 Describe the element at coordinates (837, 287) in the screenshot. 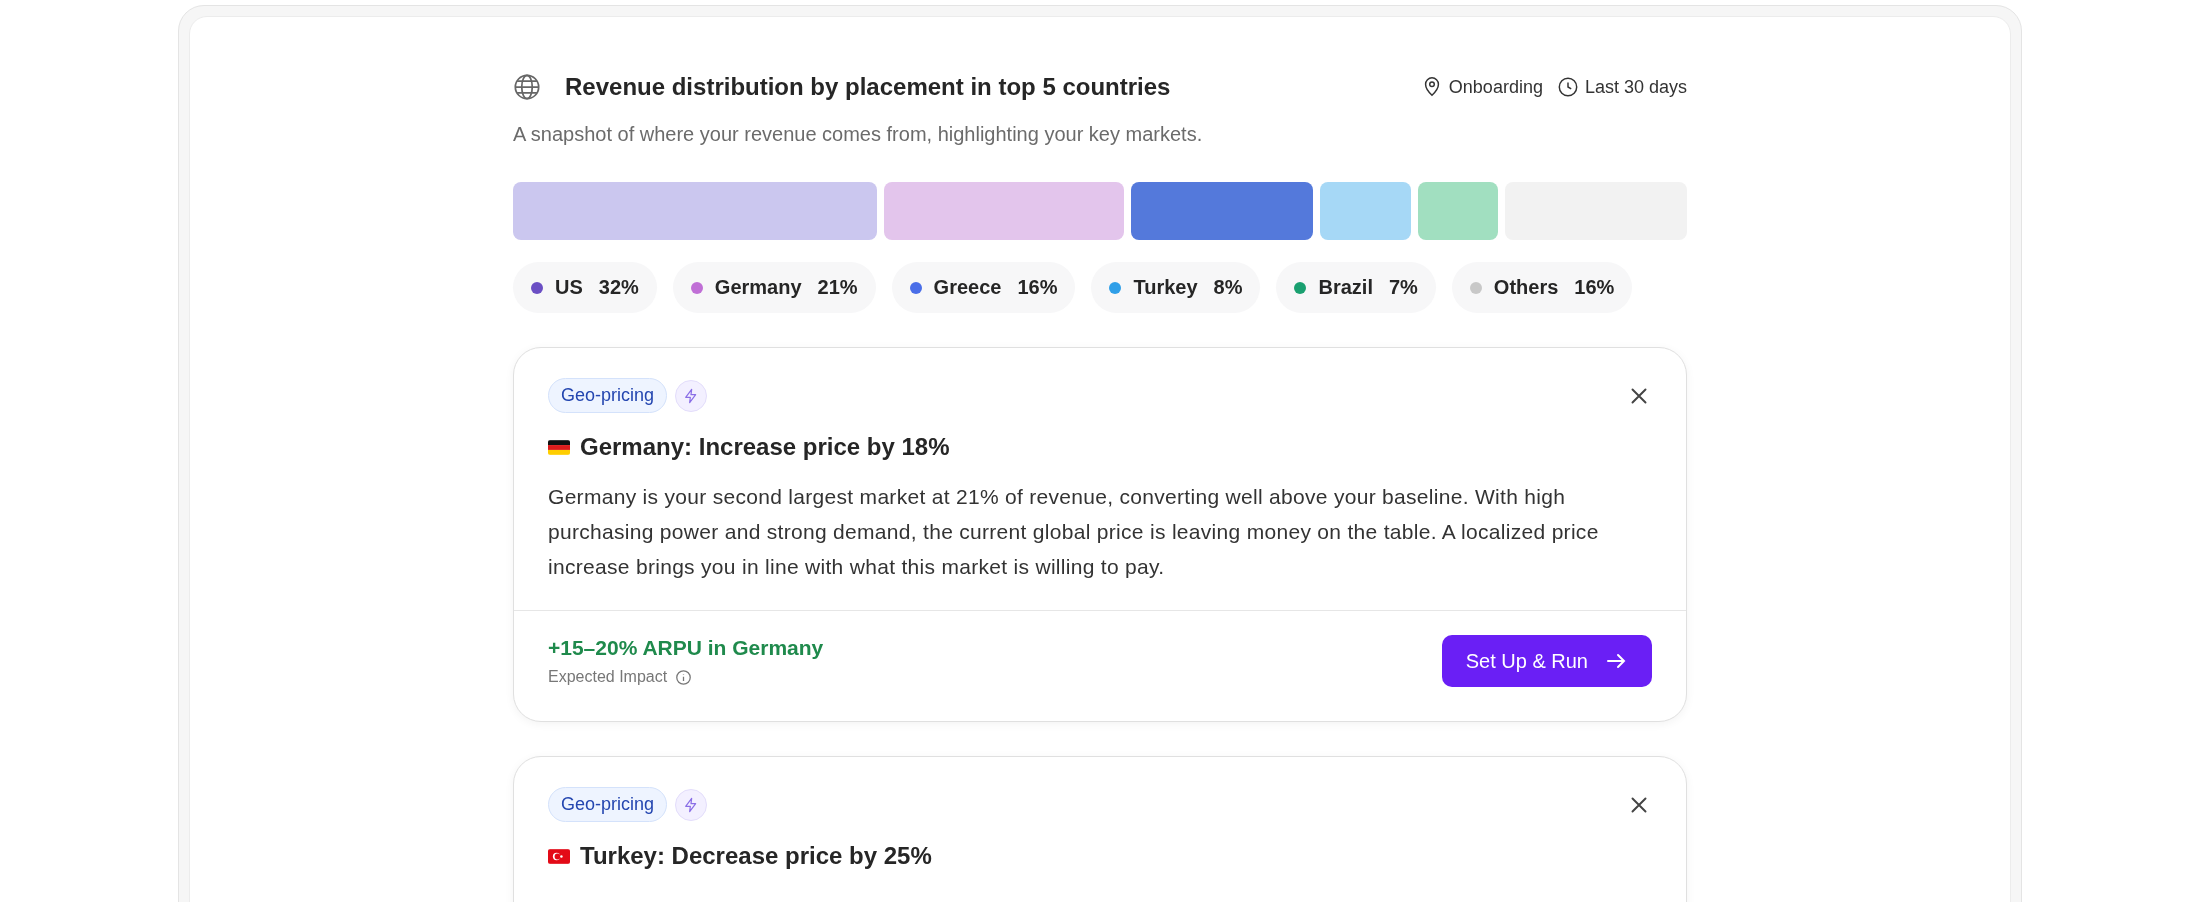

I see `legend-share: 21%` at that location.